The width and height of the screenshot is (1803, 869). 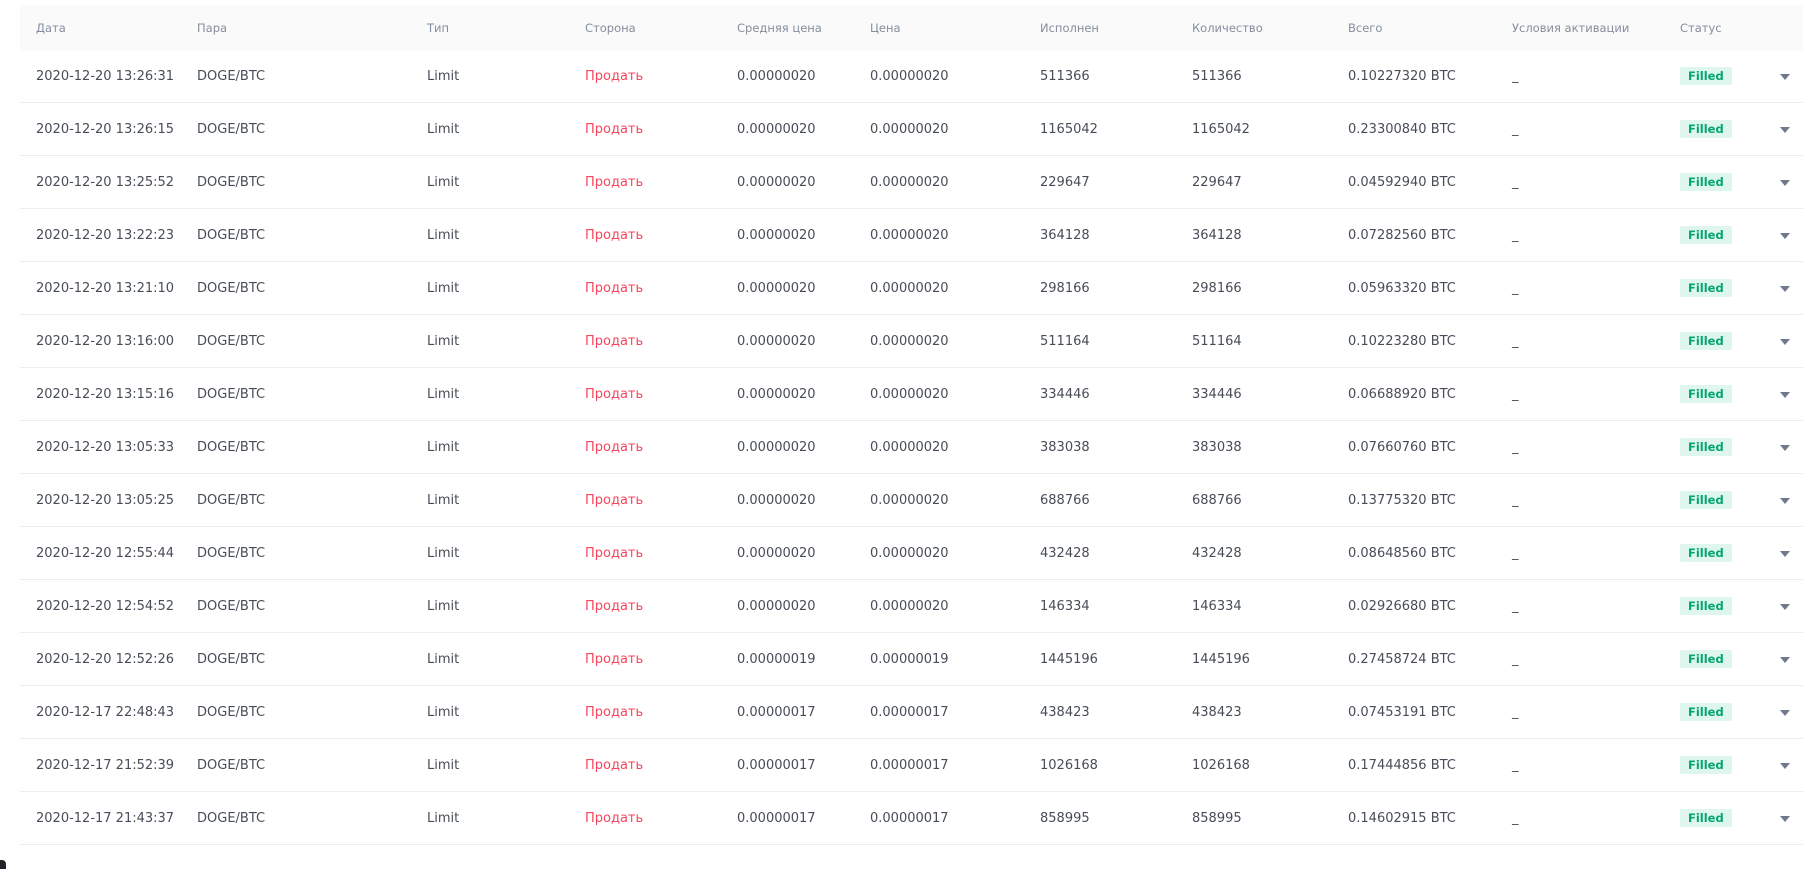 What do you see at coordinates (1402, 553) in the screenshot?
I see `order-total: 0.08648560 BTC` at bounding box center [1402, 553].